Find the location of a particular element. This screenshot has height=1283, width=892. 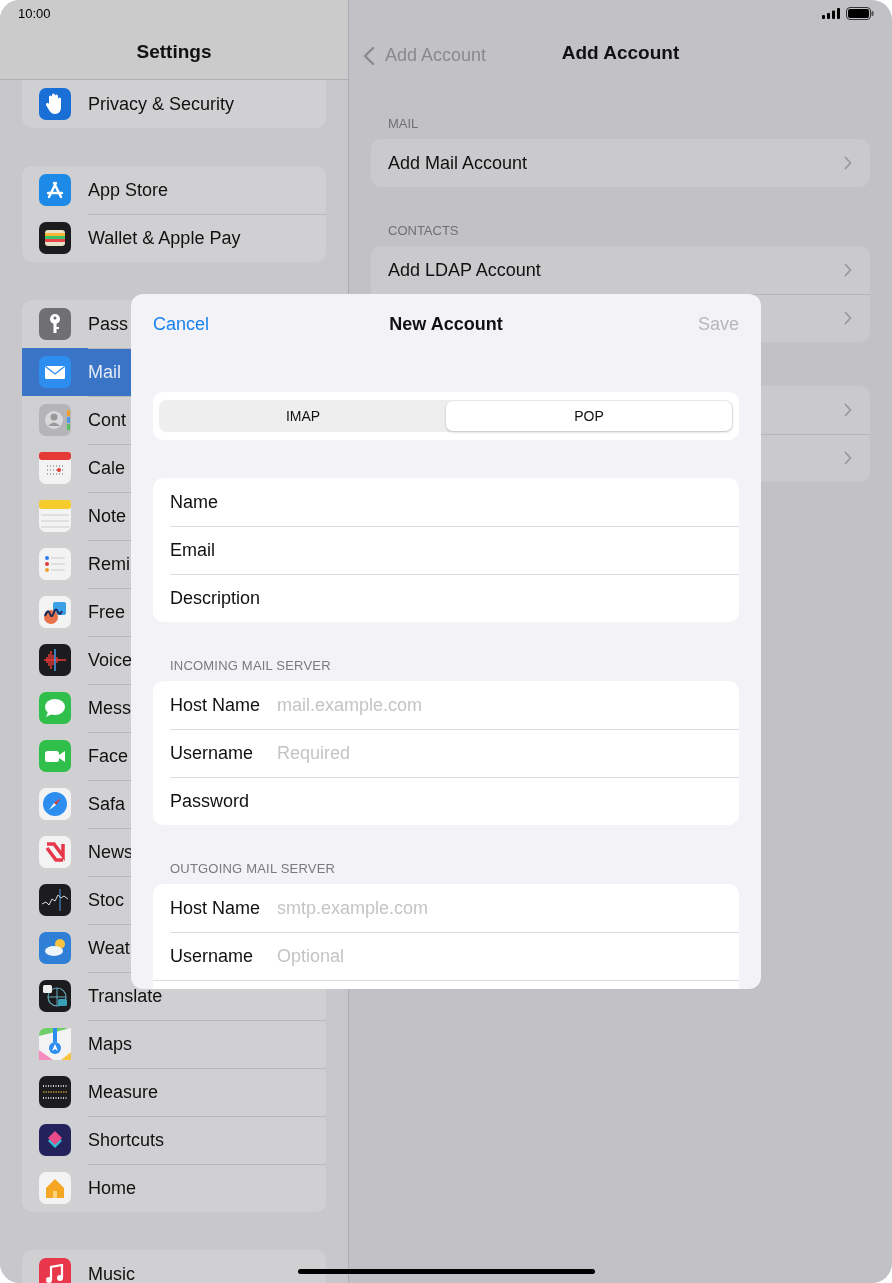

section-header: OUTGOING MAIL SERVER is located at coordinates (253, 869).